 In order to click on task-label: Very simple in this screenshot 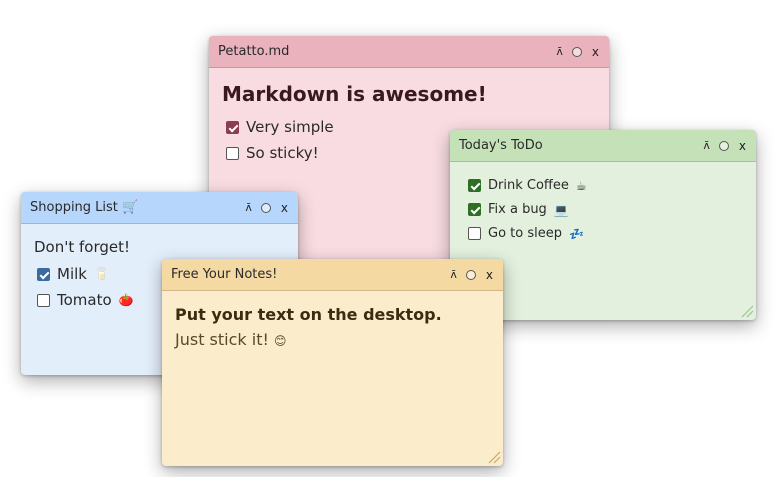, I will do `click(290, 127)`.